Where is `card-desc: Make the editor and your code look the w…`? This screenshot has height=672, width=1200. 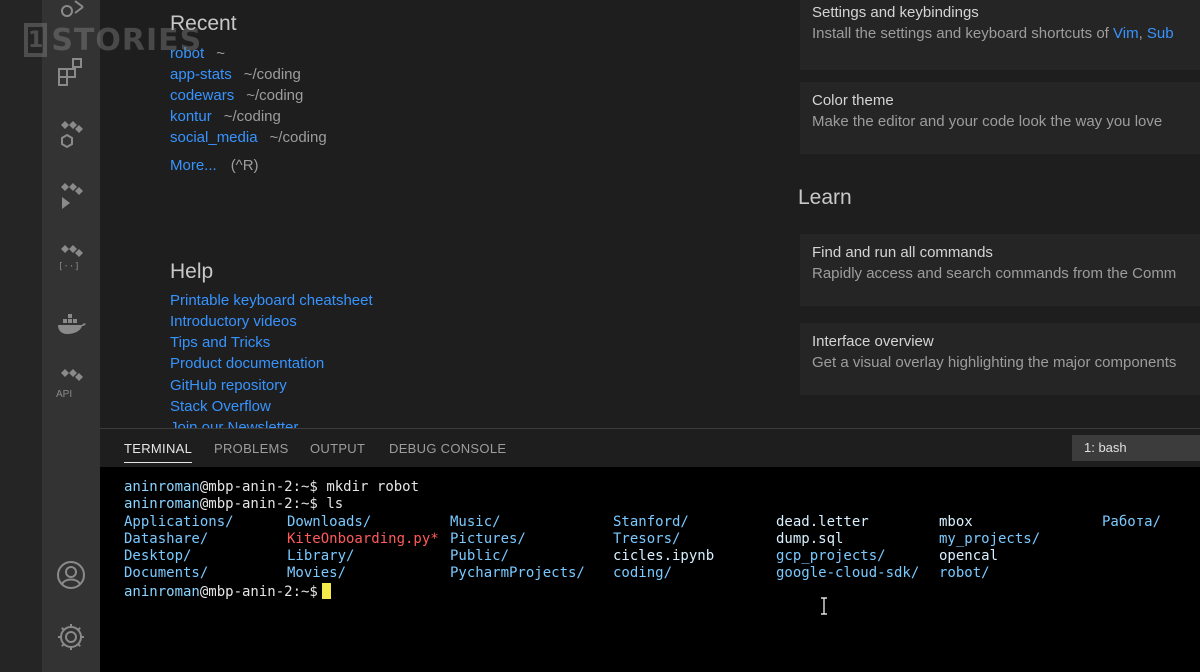 card-desc: Make the editor and your code look the w… is located at coordinates (987, 121).